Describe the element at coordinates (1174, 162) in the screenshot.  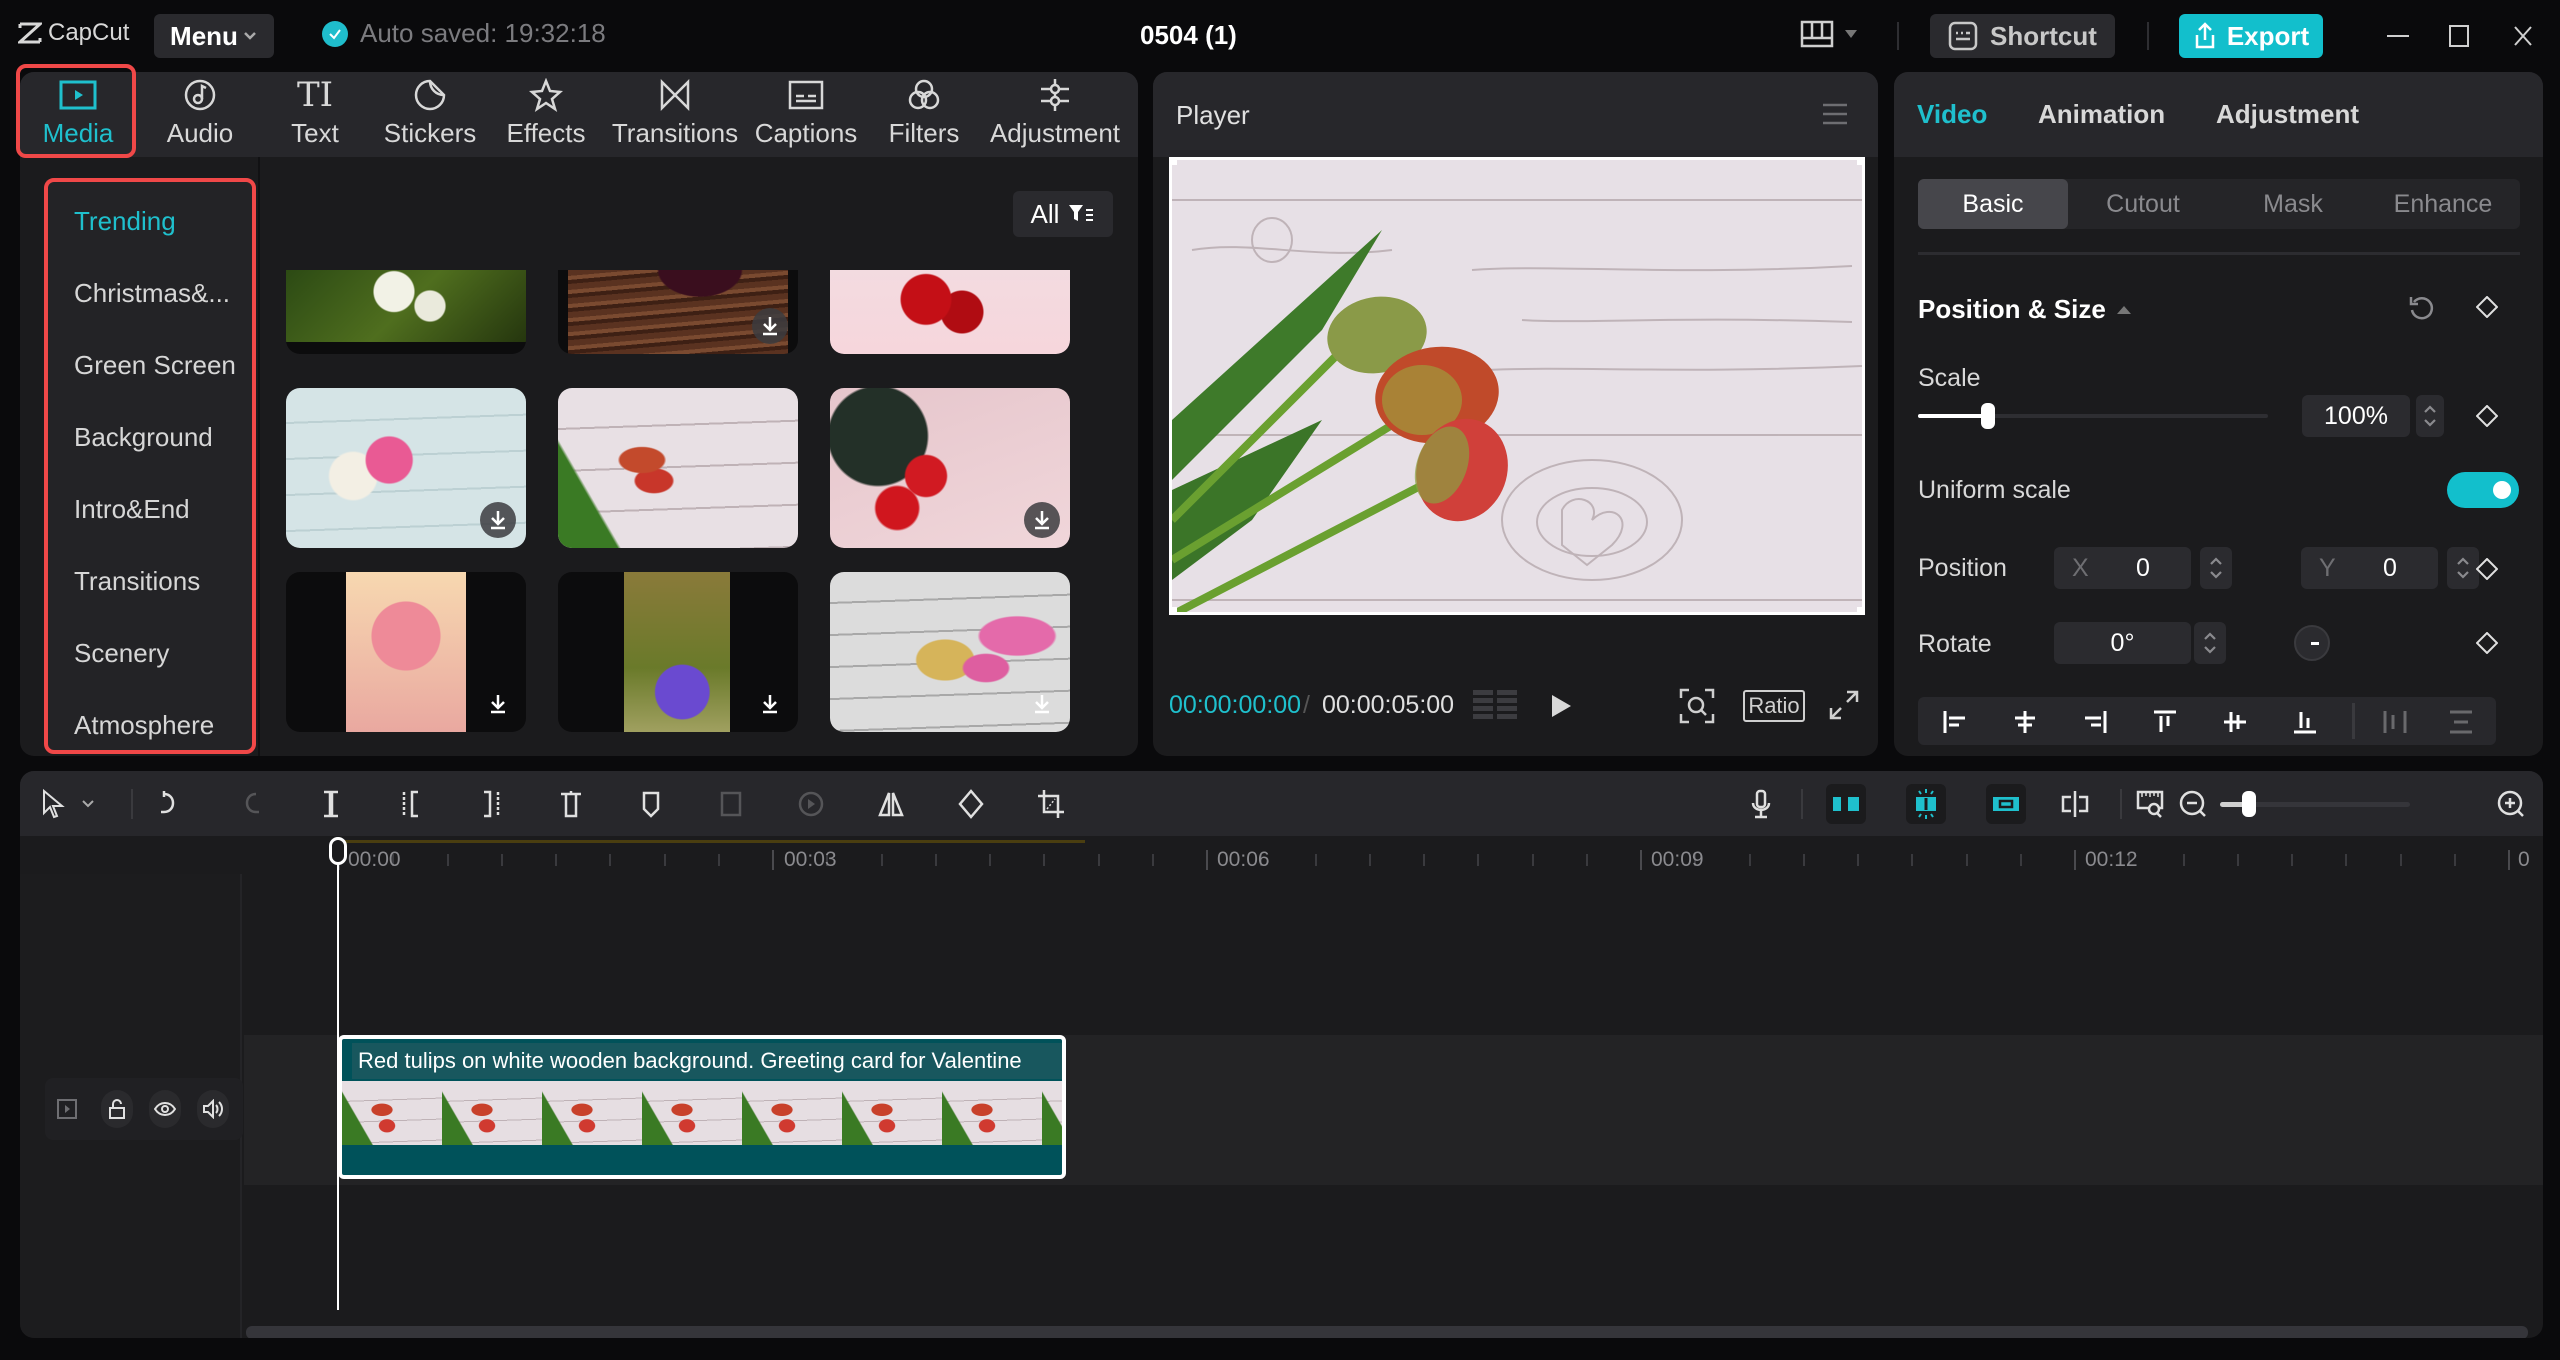
I see `resize-handle` at that location.